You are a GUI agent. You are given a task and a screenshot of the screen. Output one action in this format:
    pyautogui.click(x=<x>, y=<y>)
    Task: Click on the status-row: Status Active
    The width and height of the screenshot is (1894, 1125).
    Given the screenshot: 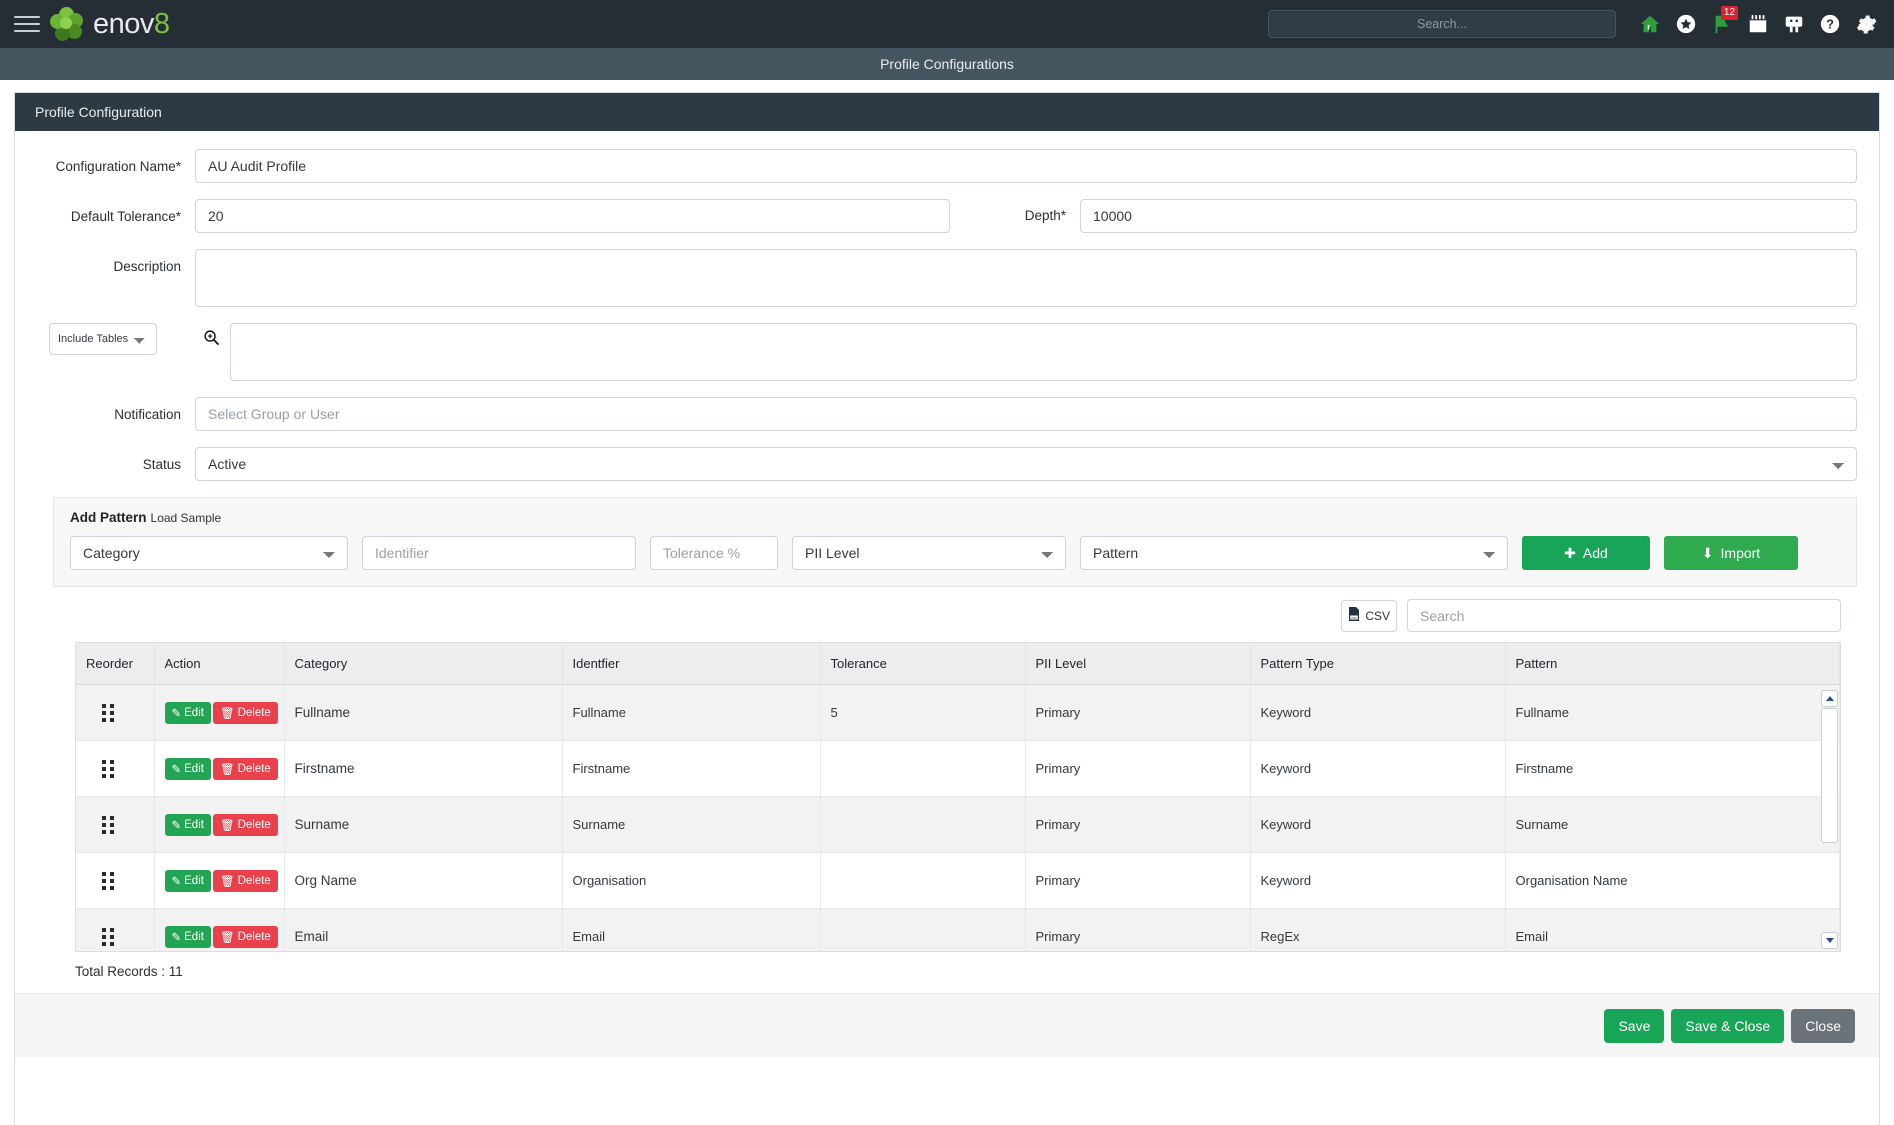 What is the action you would take?
    pyautogui.click(x=947, y=464)
    